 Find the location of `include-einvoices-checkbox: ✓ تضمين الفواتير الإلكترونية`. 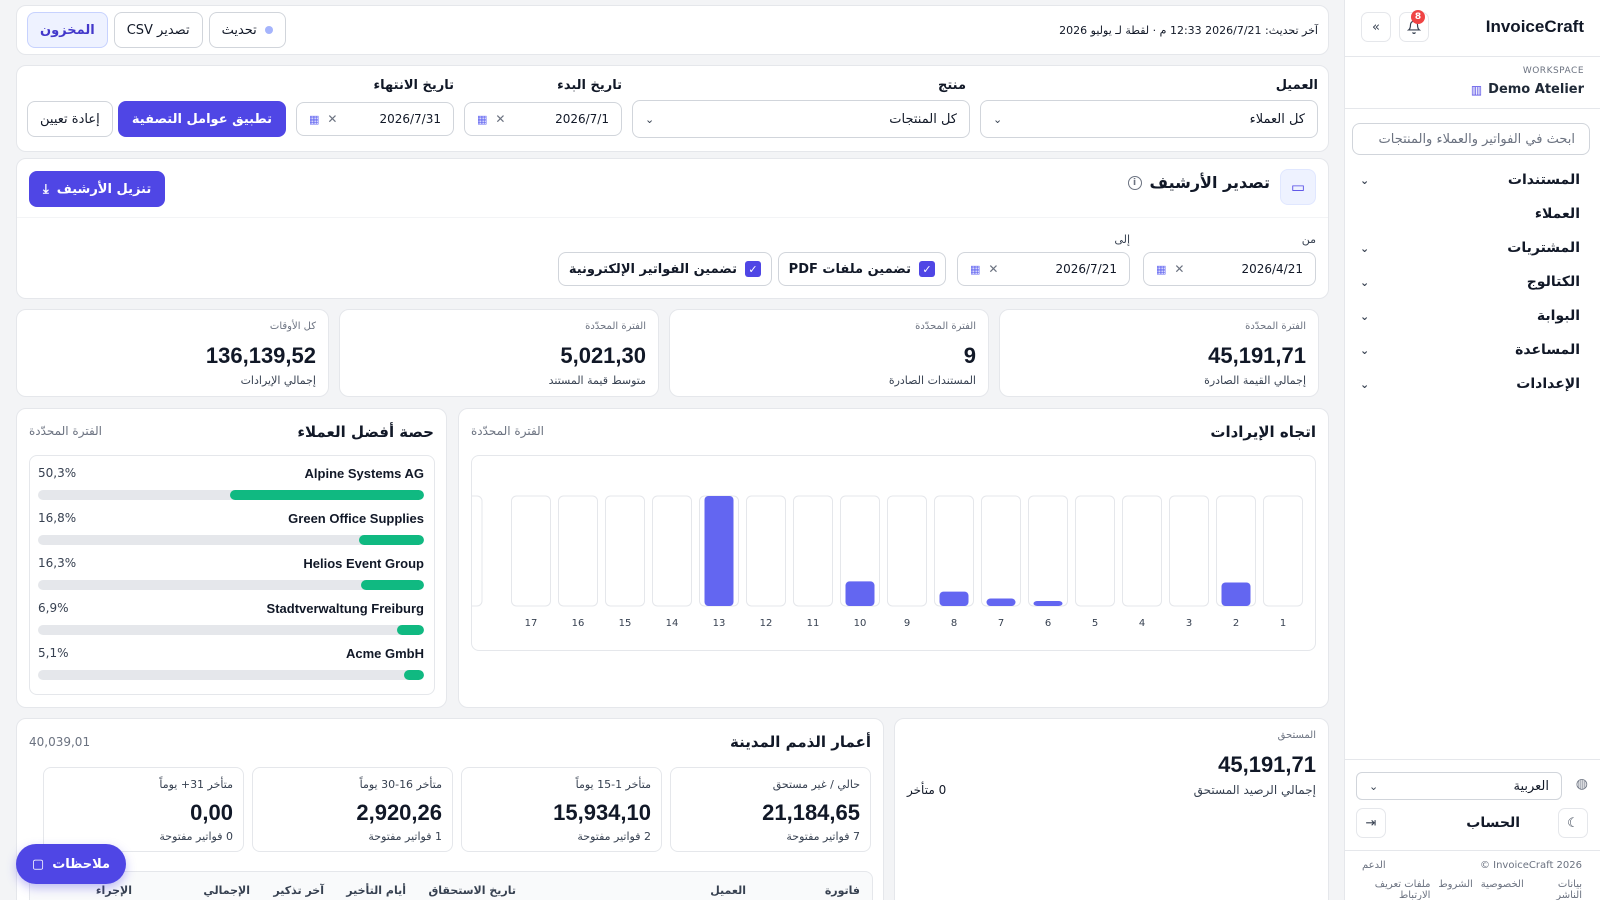

include-einvoices-checkbox: ✓ تضمين الفواتير الإلكترونية is located at coordinates (664, 269).